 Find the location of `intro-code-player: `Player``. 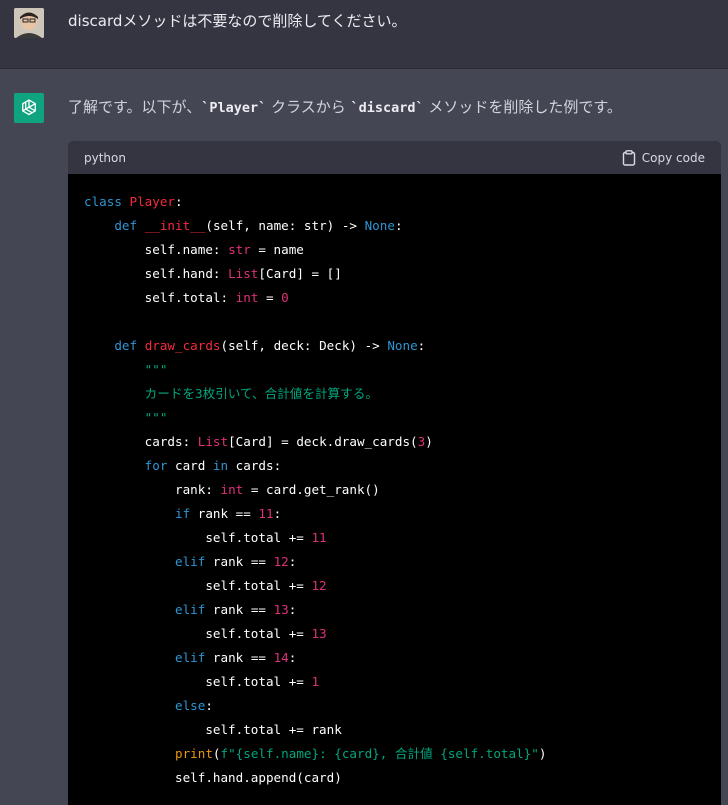

intro-code-player: `Player` is located at coordinates (234, 108).